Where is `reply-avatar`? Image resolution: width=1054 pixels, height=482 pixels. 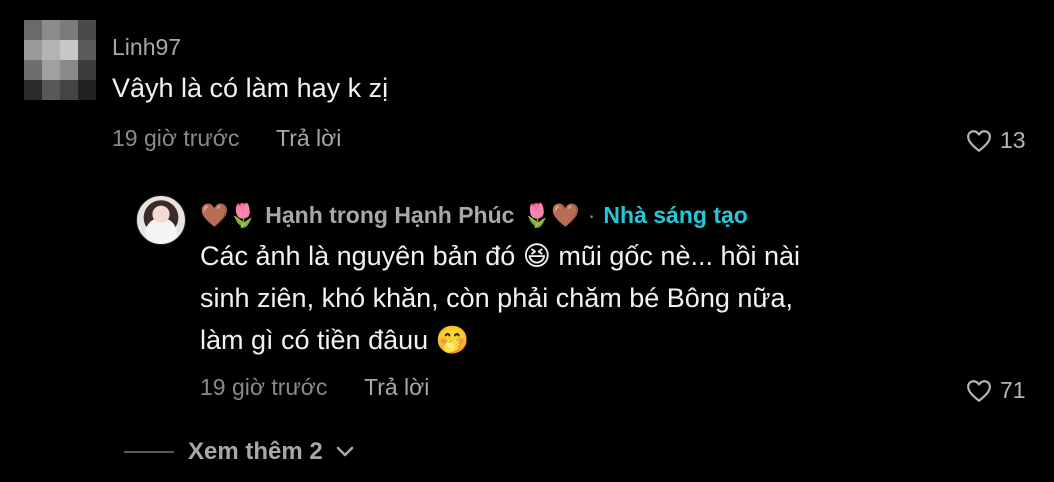 reply-avatar is located at coordinates (161, 220).